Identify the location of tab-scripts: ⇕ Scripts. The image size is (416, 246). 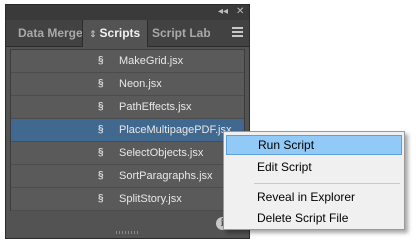
(115, 33).